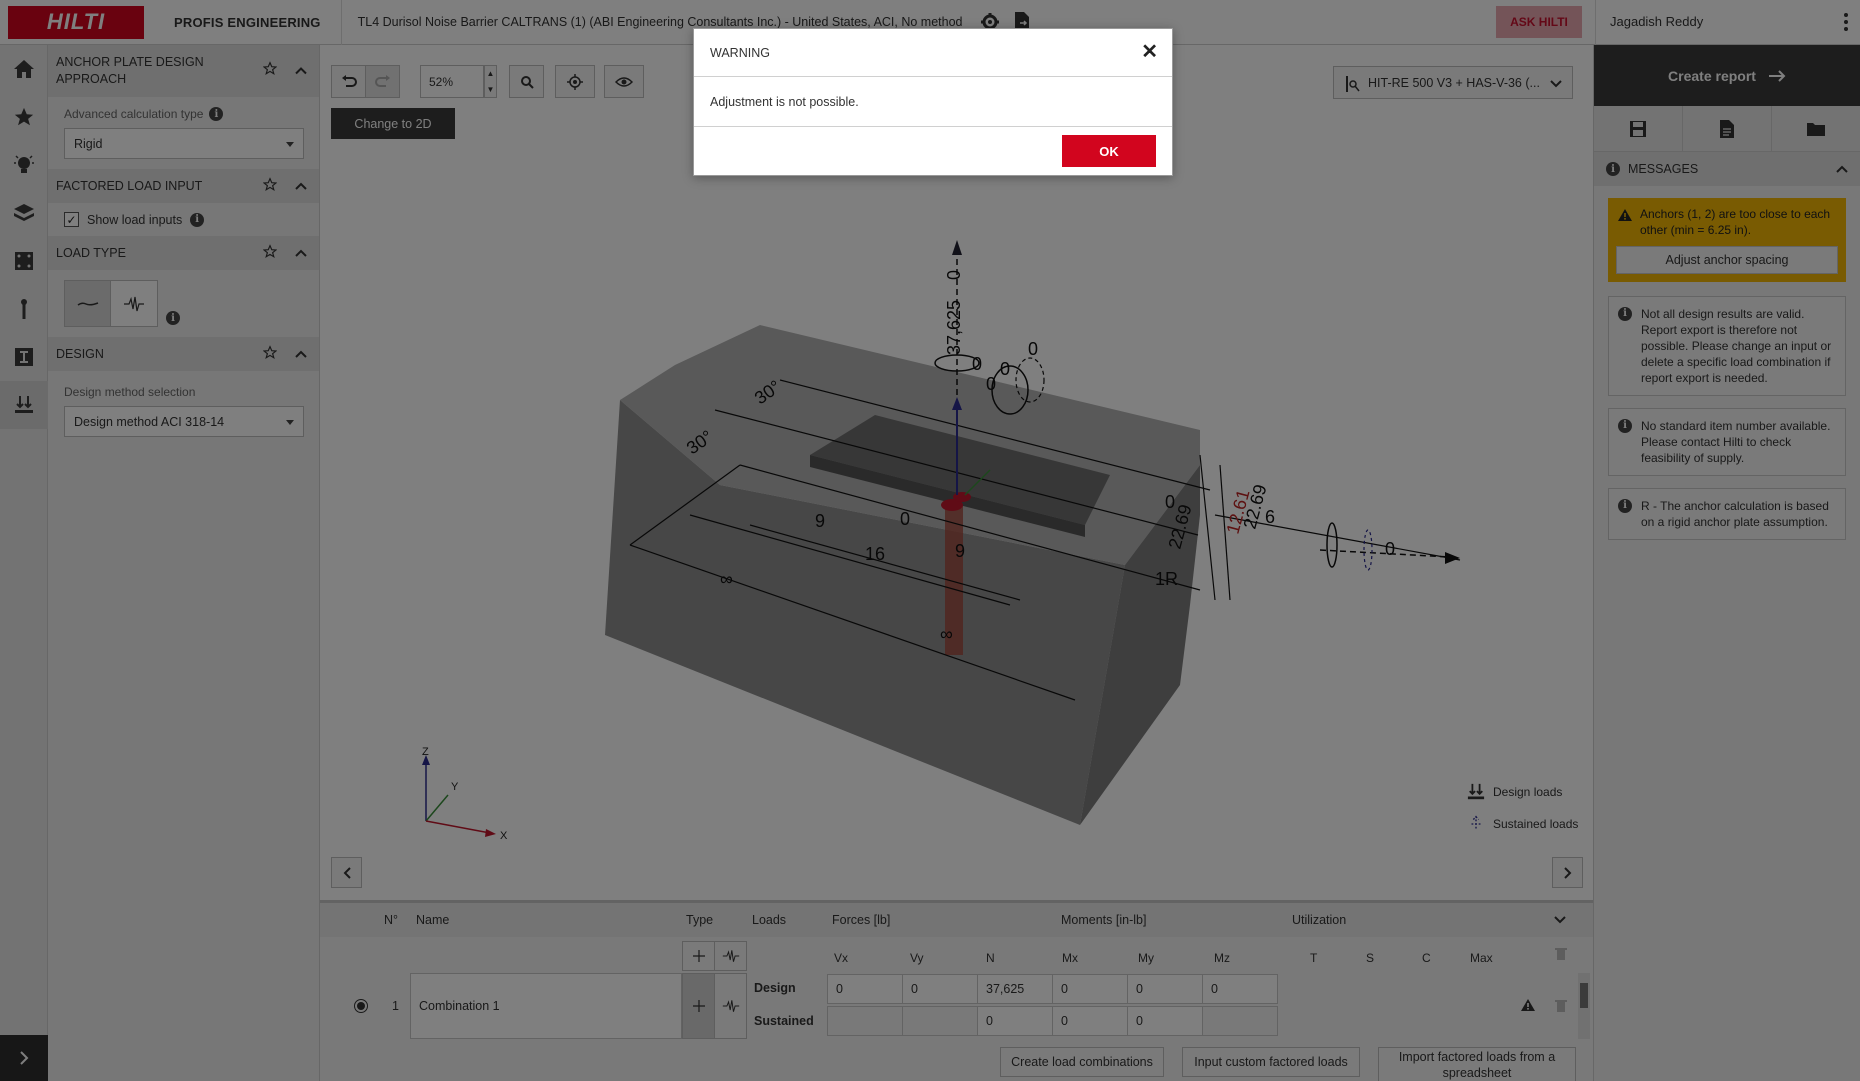 The height and width of the screenshot is (1081, 1860). I want to click on close-icon: ✕, so click(1149, 52).